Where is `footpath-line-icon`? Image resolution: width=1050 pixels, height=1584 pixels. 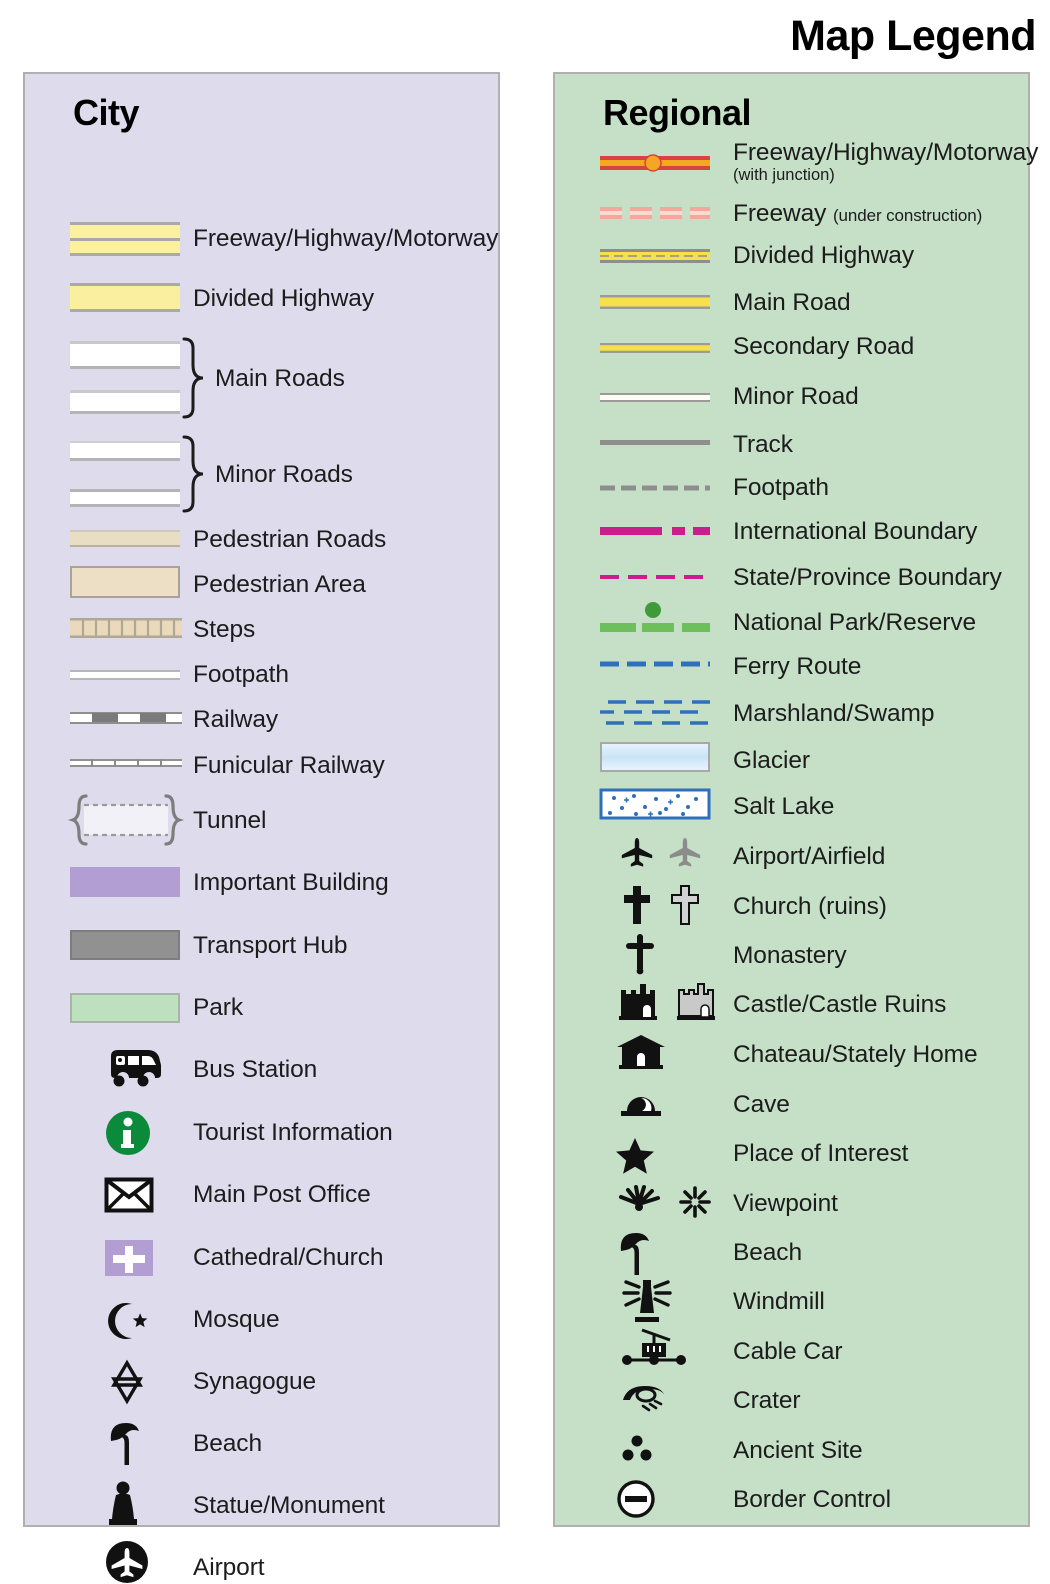 footpath-line-icon is located at coordinates (125, 675).